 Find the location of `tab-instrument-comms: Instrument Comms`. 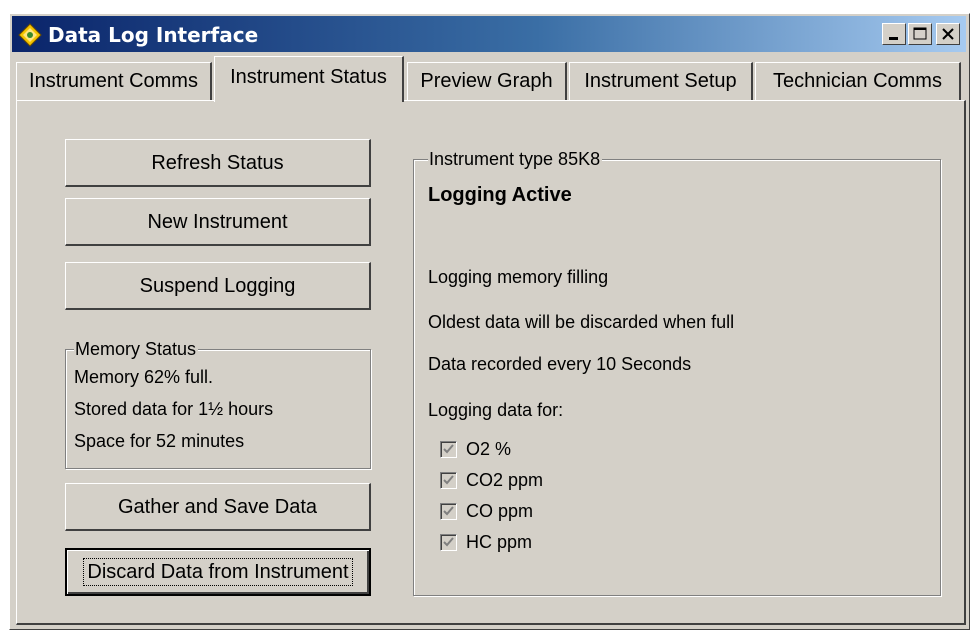

tab-instrument-comms: Instrument Comms is located at coordinates (114, 81).